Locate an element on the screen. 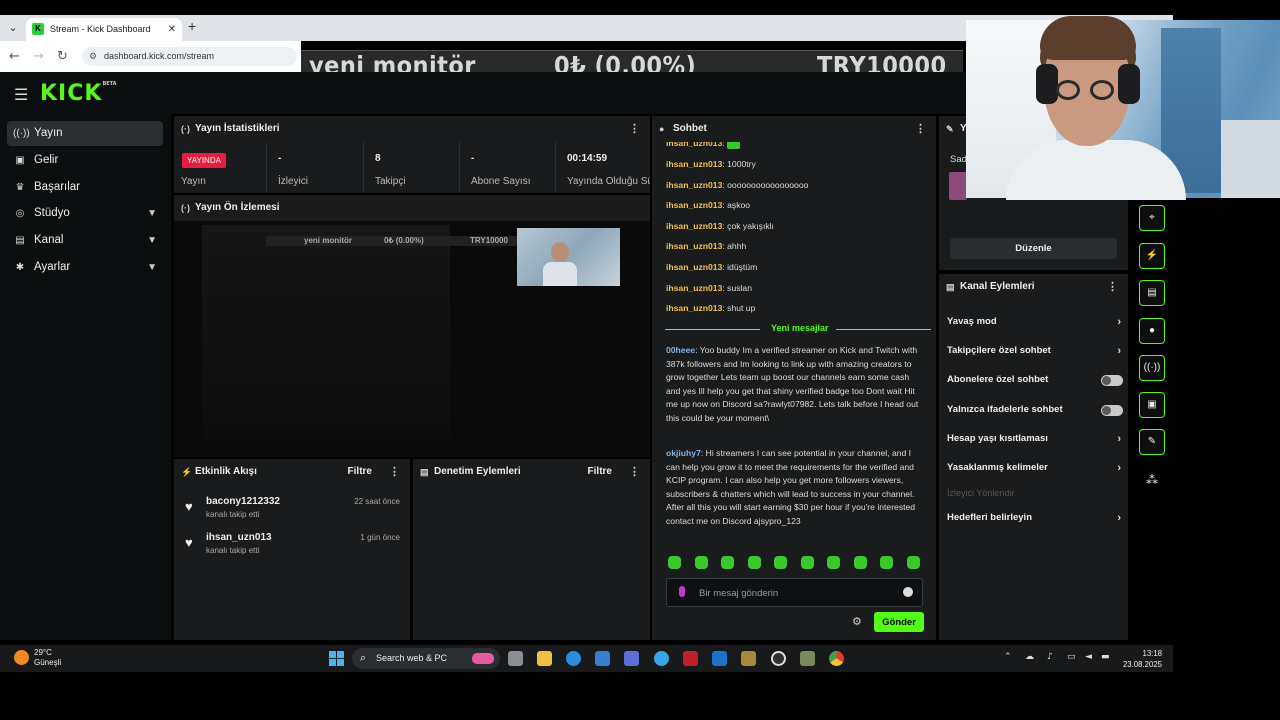 This screenshot has width=1280, height=720. chat-bubble-icon: ● is located at coordinates (1152, 331).